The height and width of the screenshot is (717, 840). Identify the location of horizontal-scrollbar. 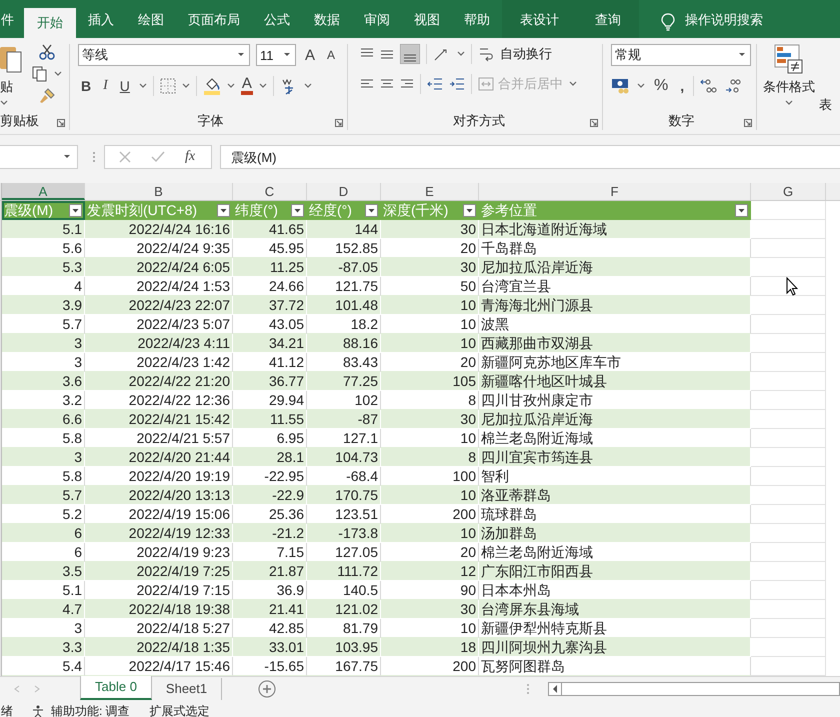
(694, 689).